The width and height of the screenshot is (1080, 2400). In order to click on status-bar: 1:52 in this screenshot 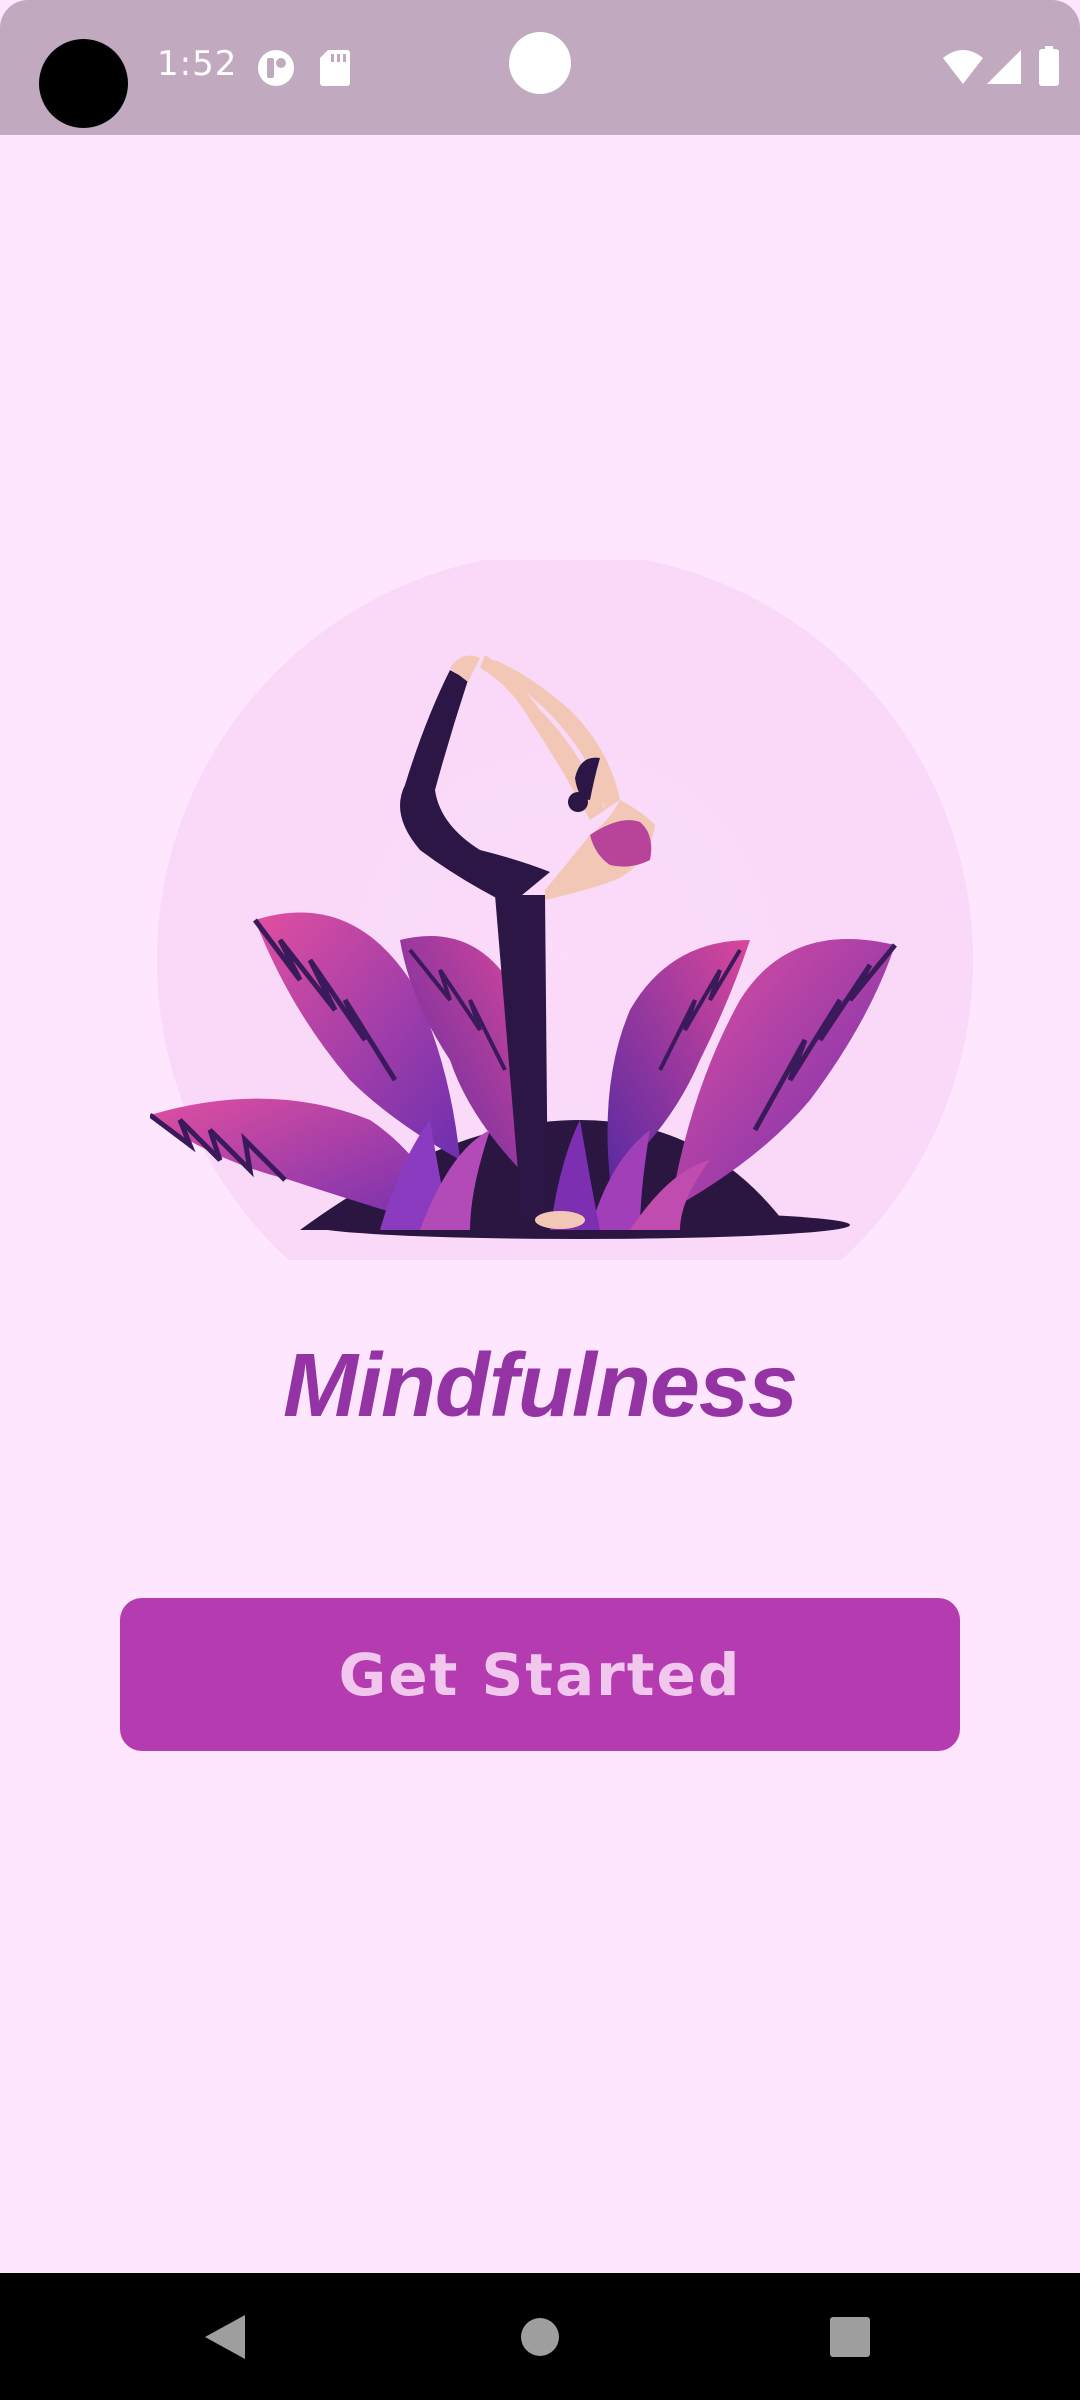, I will do `click(540, 67)`.